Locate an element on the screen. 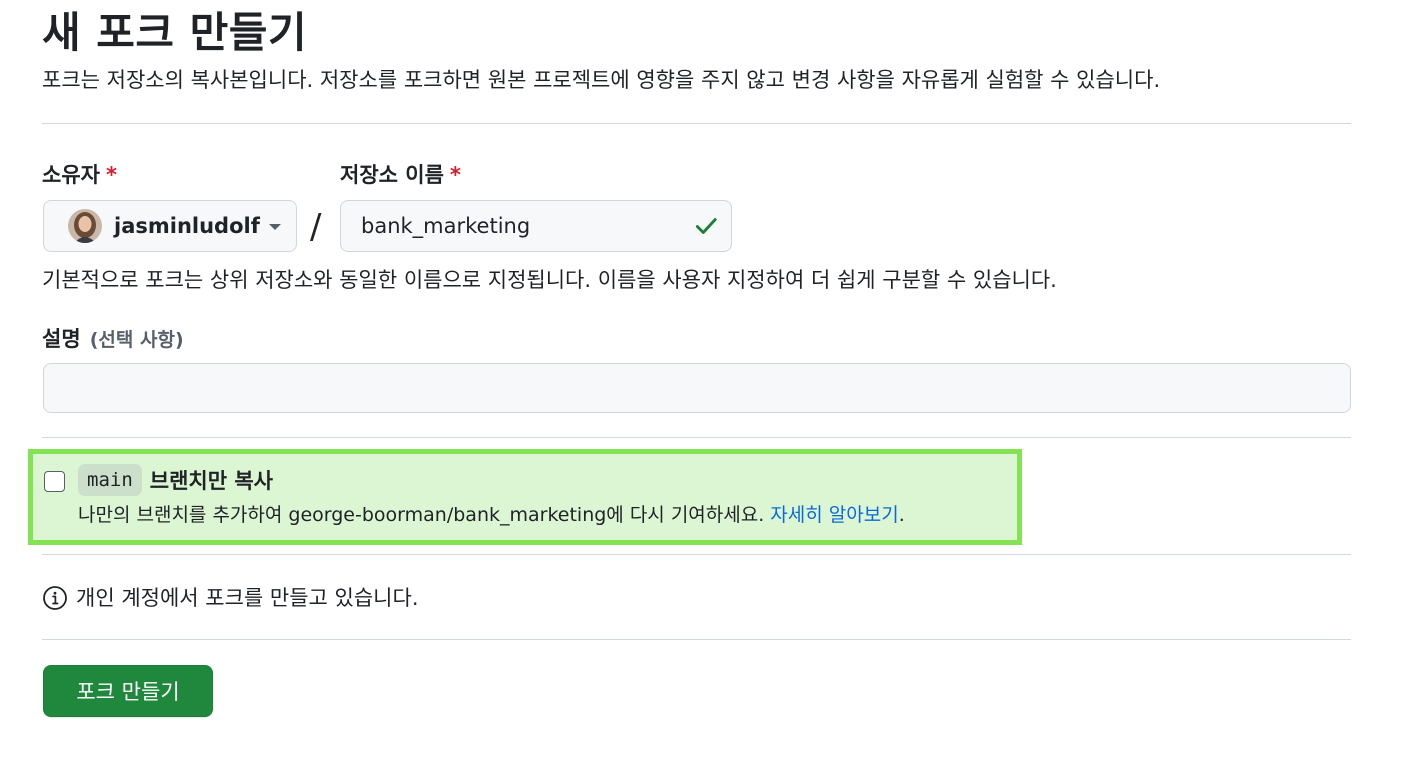  branch-name-code: main is located at coordinates (110, 480).